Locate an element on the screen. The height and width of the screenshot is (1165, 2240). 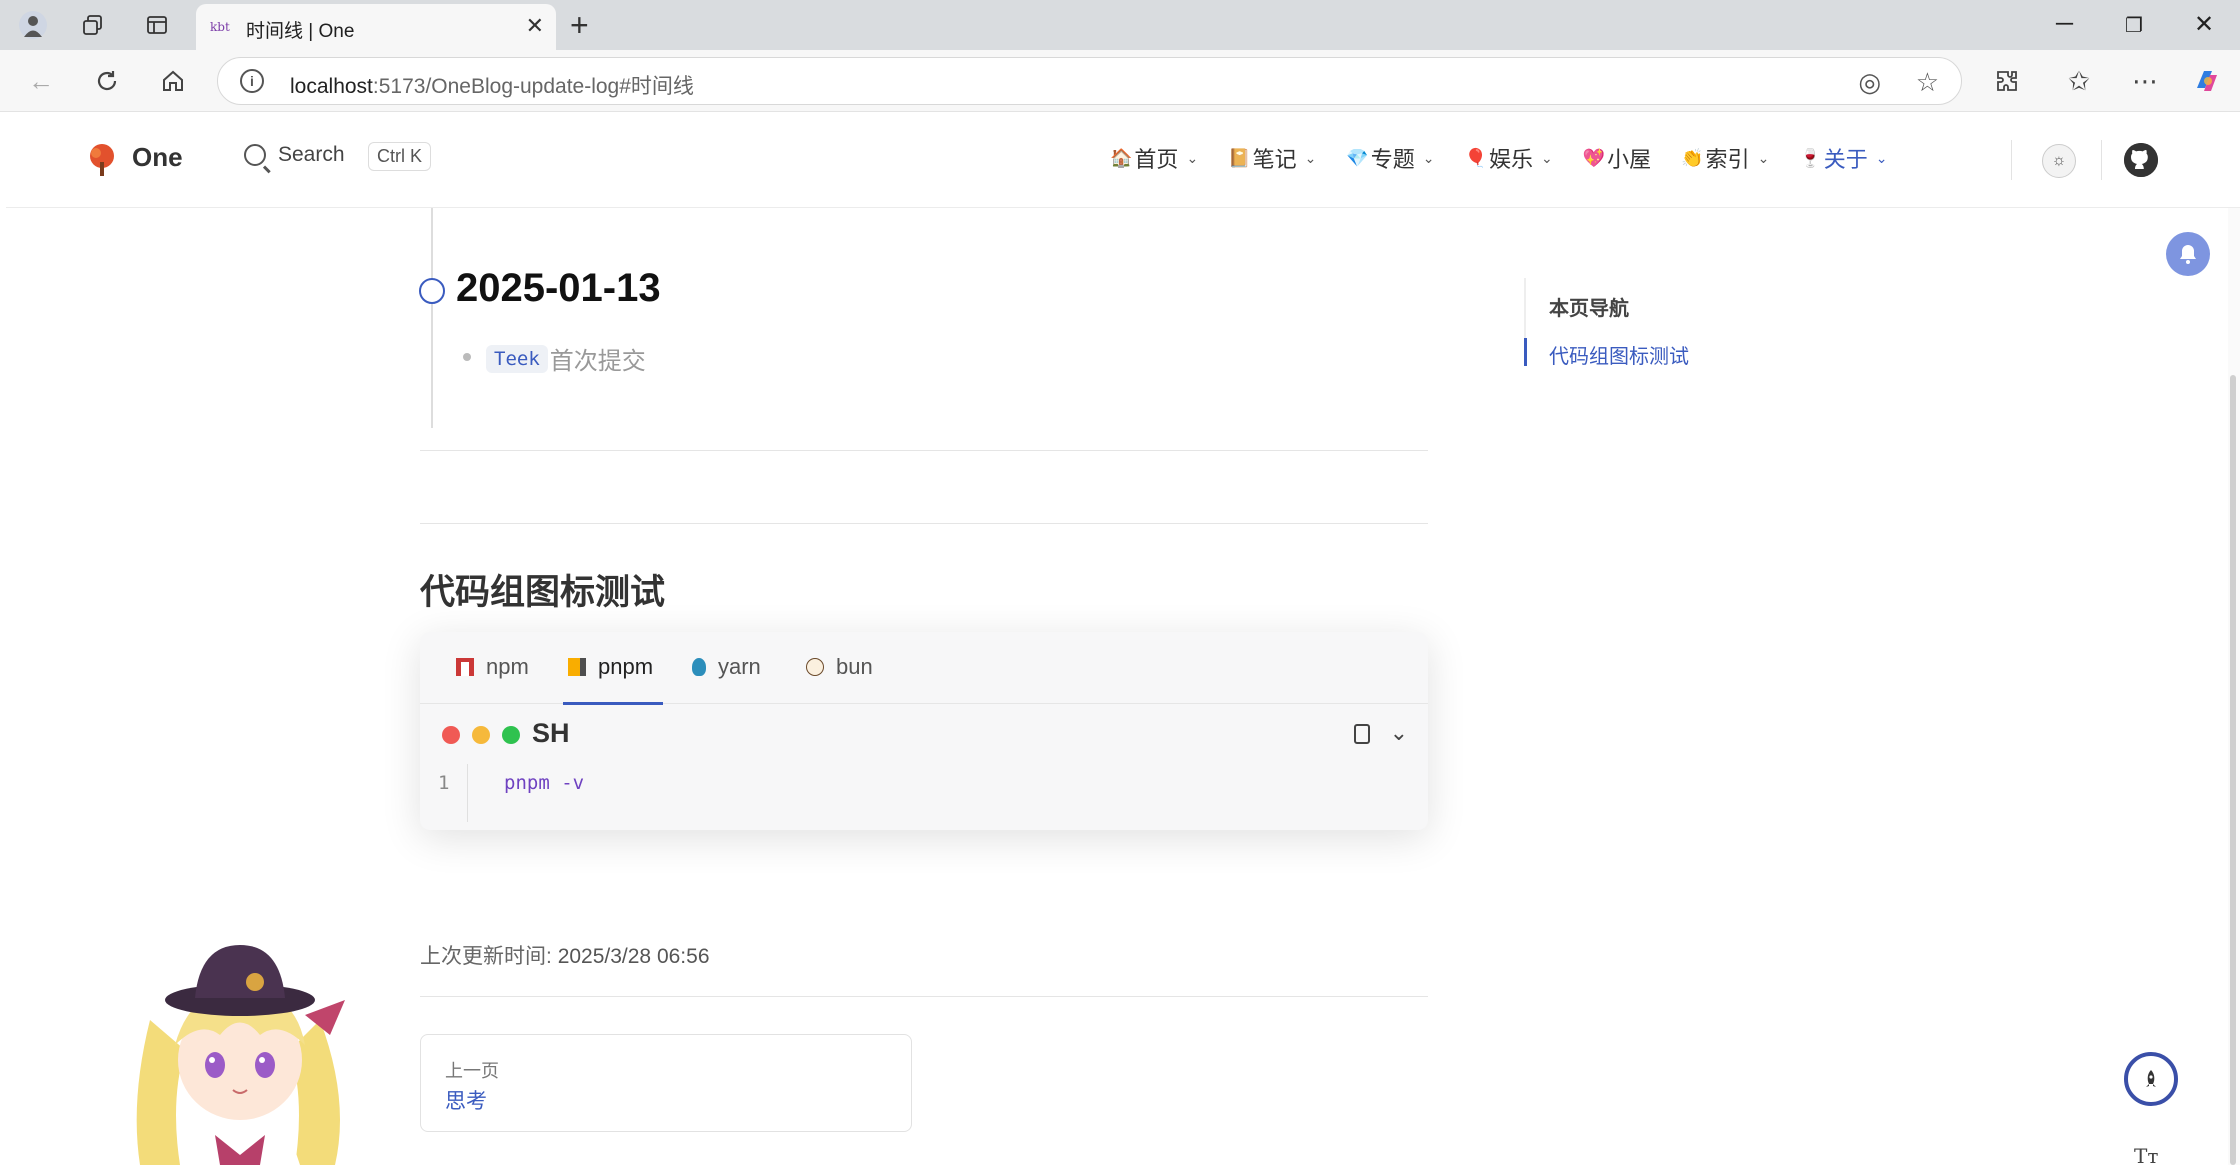
tab-pnpm: pnpm is located at coordinates (610, 667).